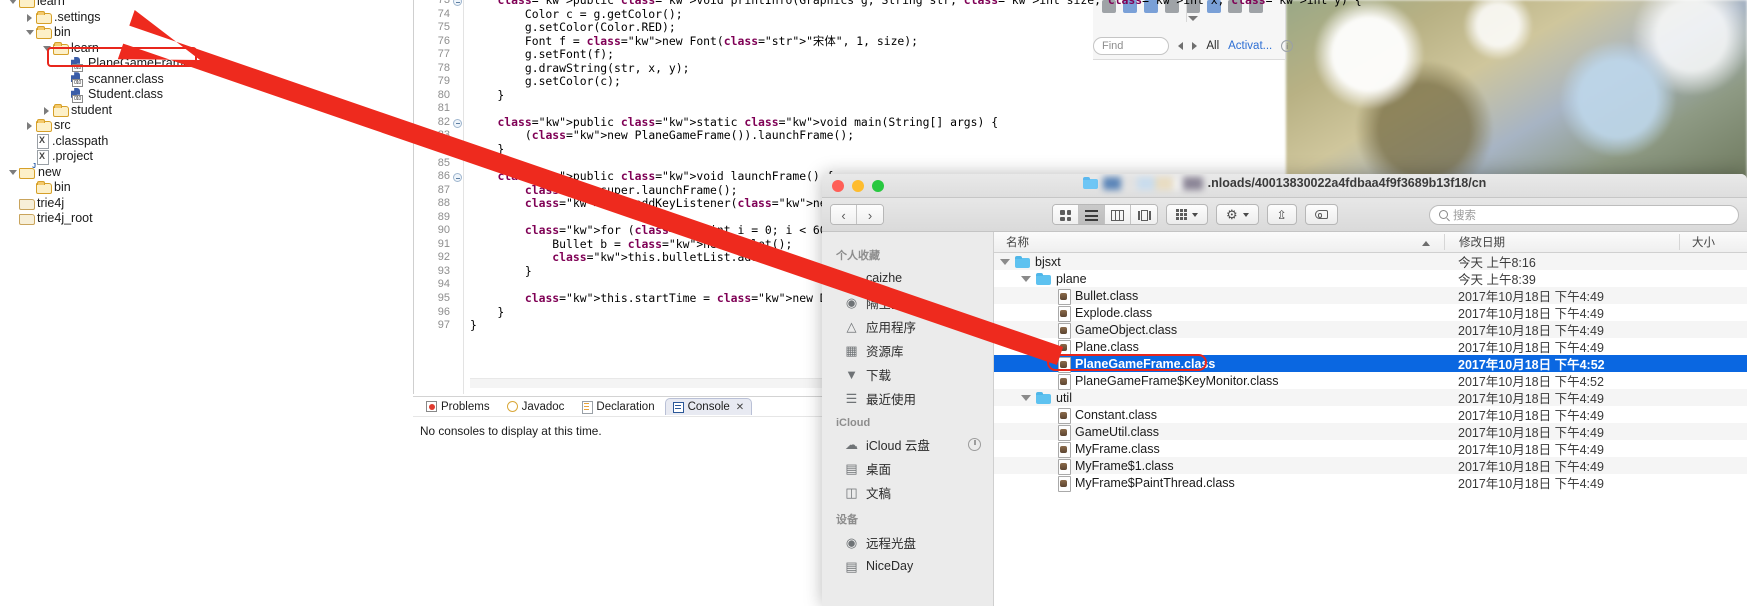 This screenshot has width=1747, height=606. I want to click on table-row: Bullet.class 2017年10月18日 下午4:49, so click(1370, 296).